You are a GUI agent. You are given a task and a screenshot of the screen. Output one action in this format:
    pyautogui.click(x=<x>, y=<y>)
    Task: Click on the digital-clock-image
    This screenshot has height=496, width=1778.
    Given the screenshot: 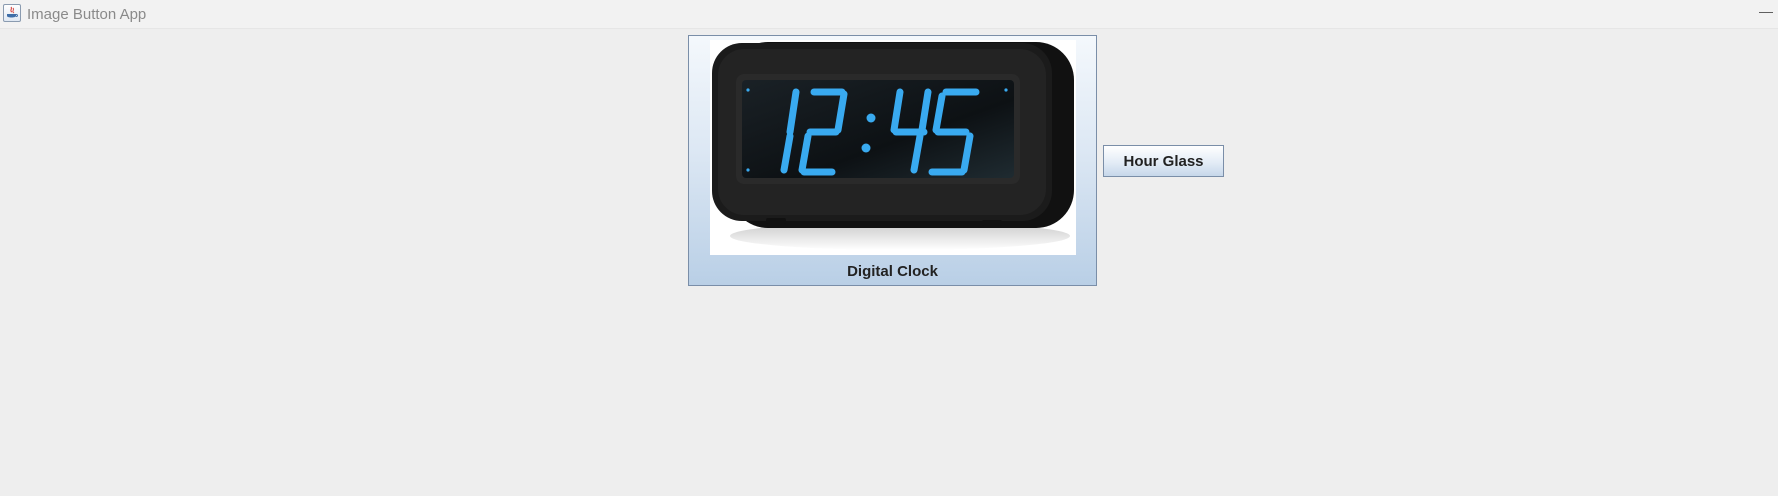 What is the action you would take?
    pyautogui.click(x=893, y=147)
    